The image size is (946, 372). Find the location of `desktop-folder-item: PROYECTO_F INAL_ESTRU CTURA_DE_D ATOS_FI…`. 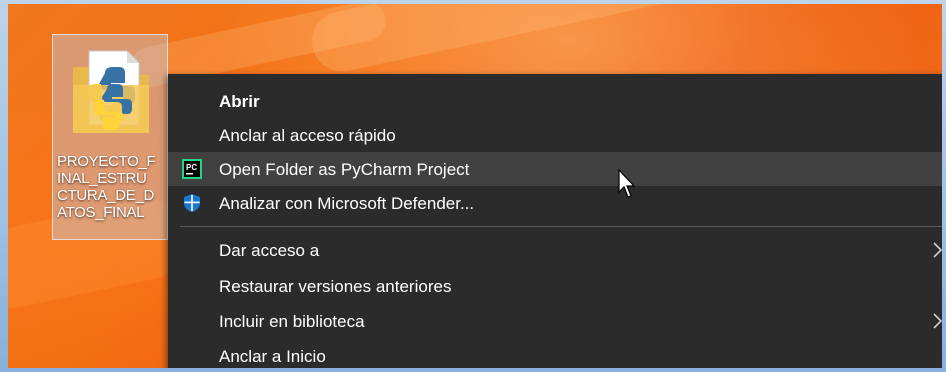

desktop-folder-item: PROYECTO_F INAL_ESTRU CTURA_DE_D ATOS_FI… is located at coordinates (110, 137).